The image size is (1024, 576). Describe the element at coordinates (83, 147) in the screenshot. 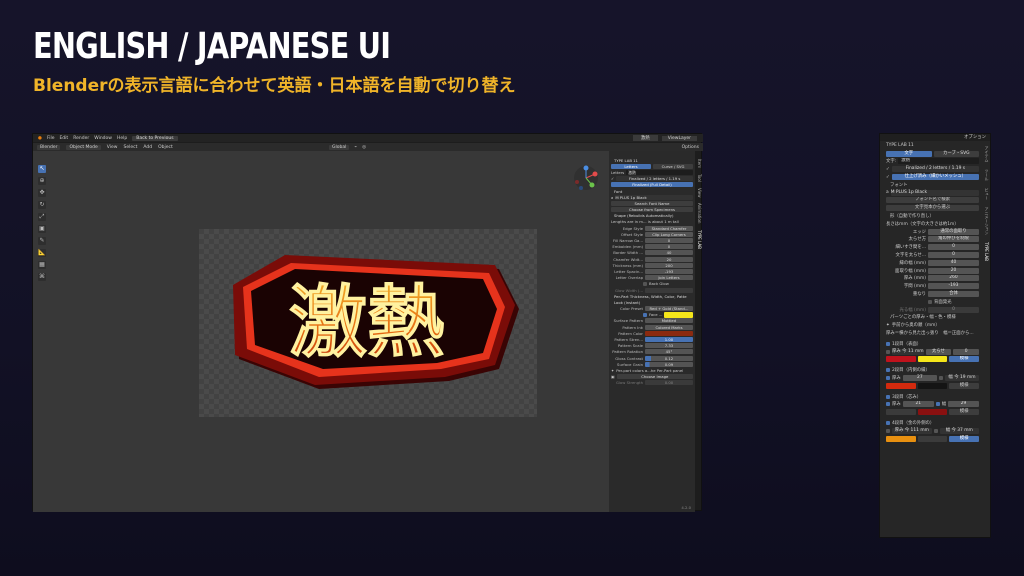

I see `mode-dropdown: Object Mode` at that location.